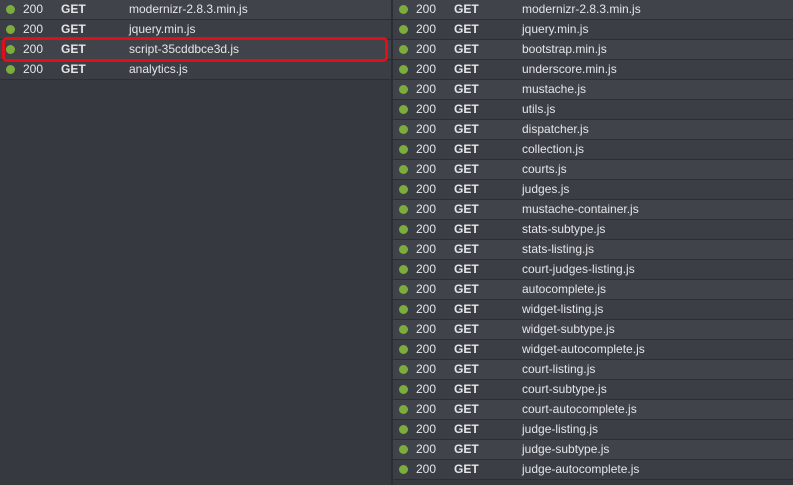  I want to click on request-row: 200 GET court-listing.js, so click(593, 370).